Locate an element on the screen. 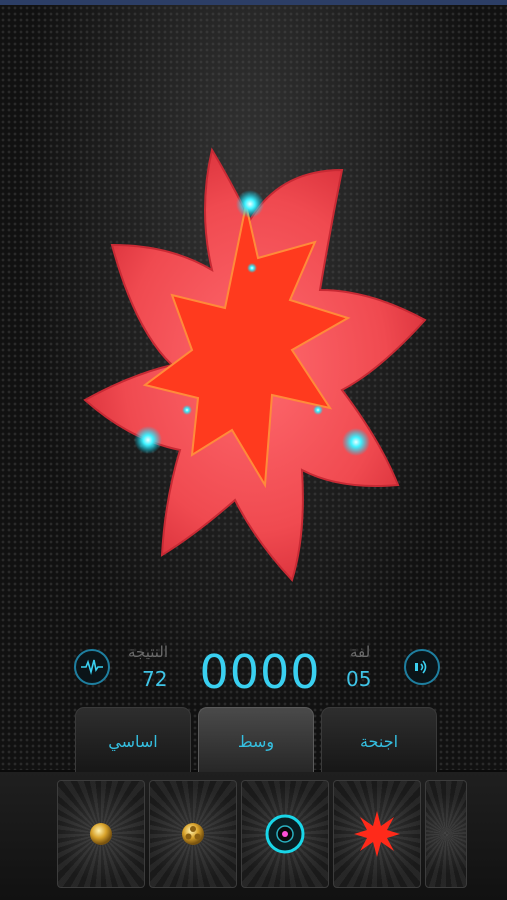 The width and height of the screenshot is (507, 900). waveform-button is located at coordinates (92, 667).